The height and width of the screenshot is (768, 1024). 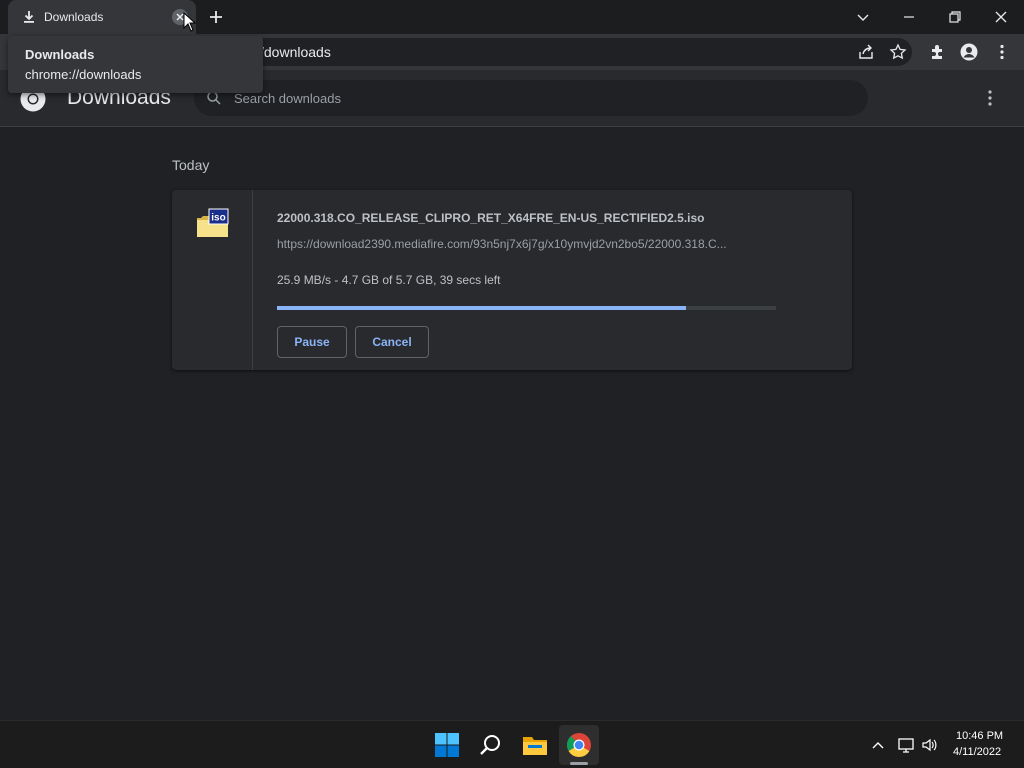 I want to click on clock-date: 4/11/2022, so click(x=977, y=752).